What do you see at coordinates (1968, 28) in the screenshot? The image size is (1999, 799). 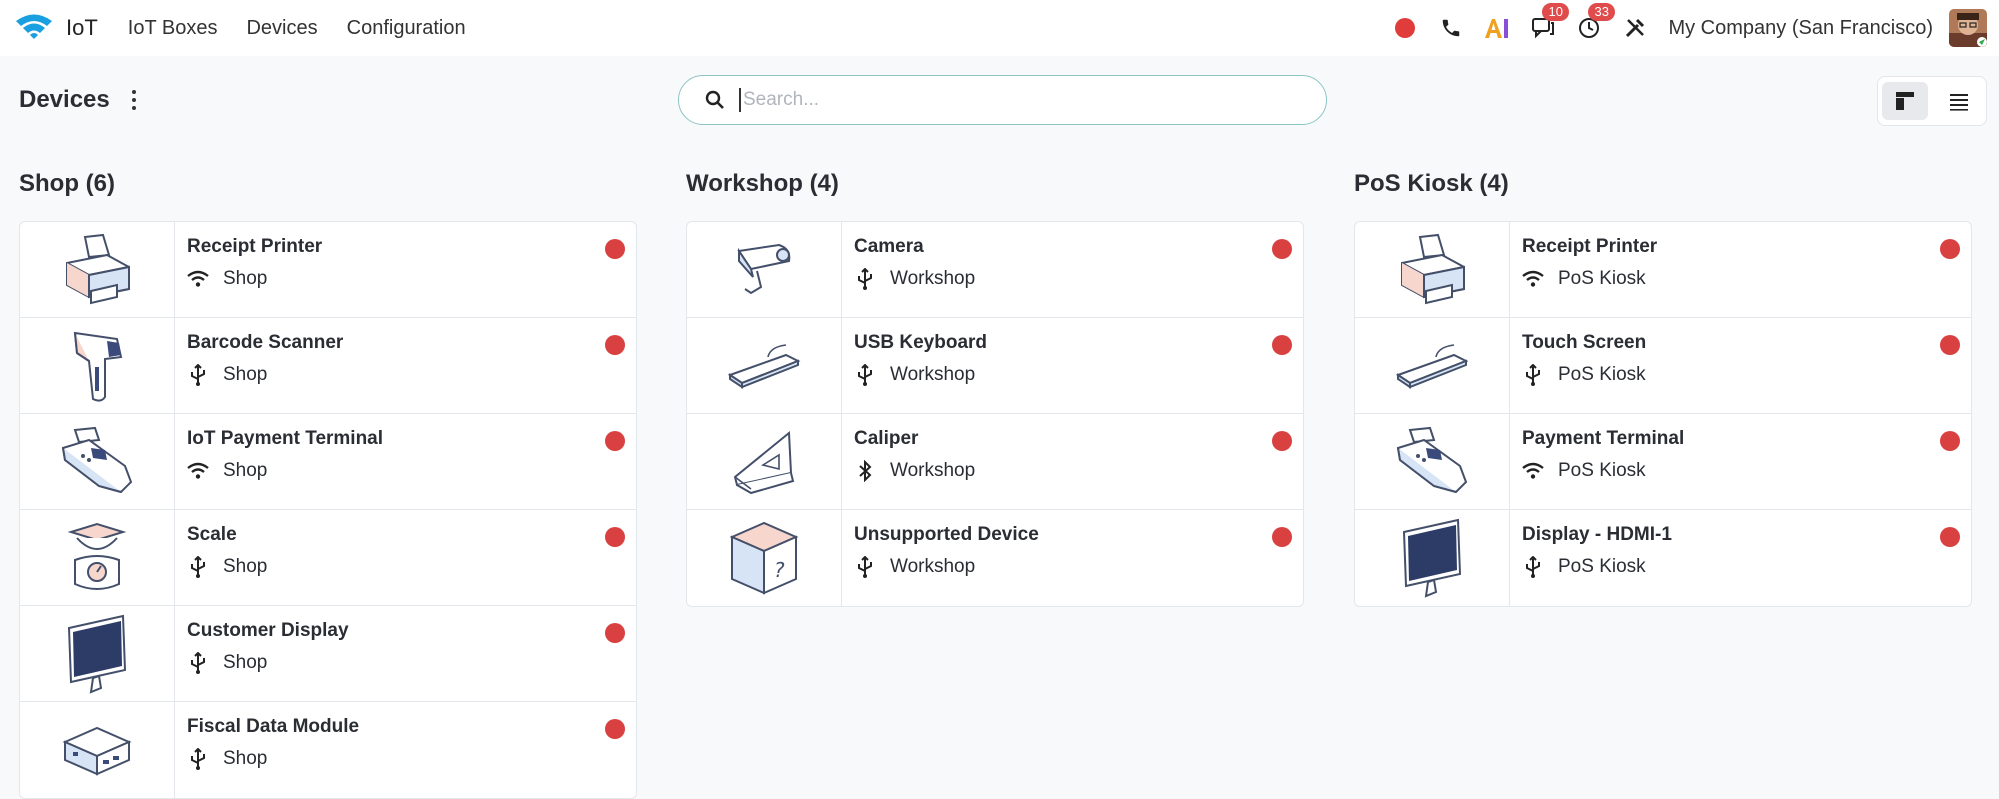 I see `user-avatar` at bounding box center [1968, 28].